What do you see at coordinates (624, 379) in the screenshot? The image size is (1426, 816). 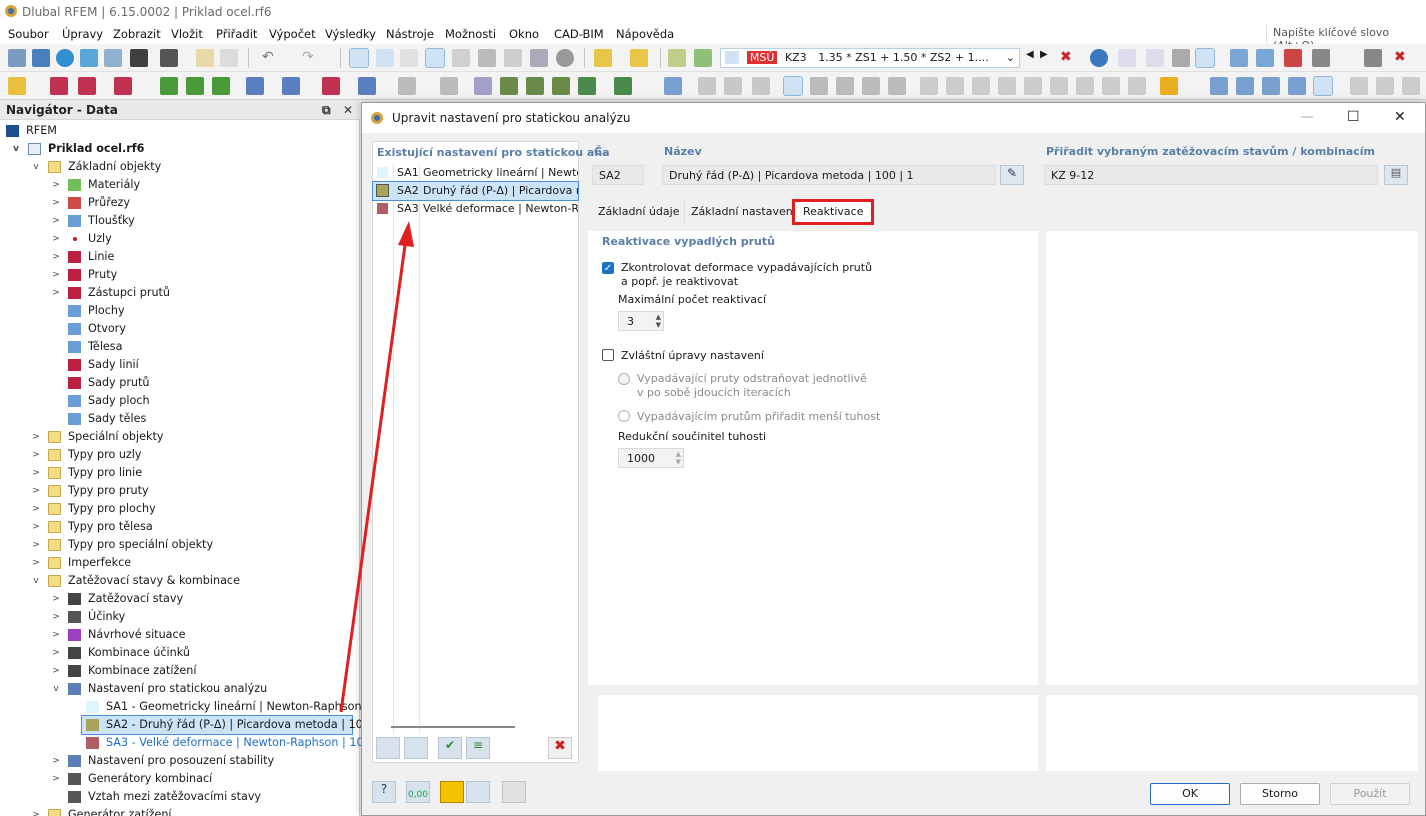 I see `remove-individually-radio` at bounding box center [624, 379].